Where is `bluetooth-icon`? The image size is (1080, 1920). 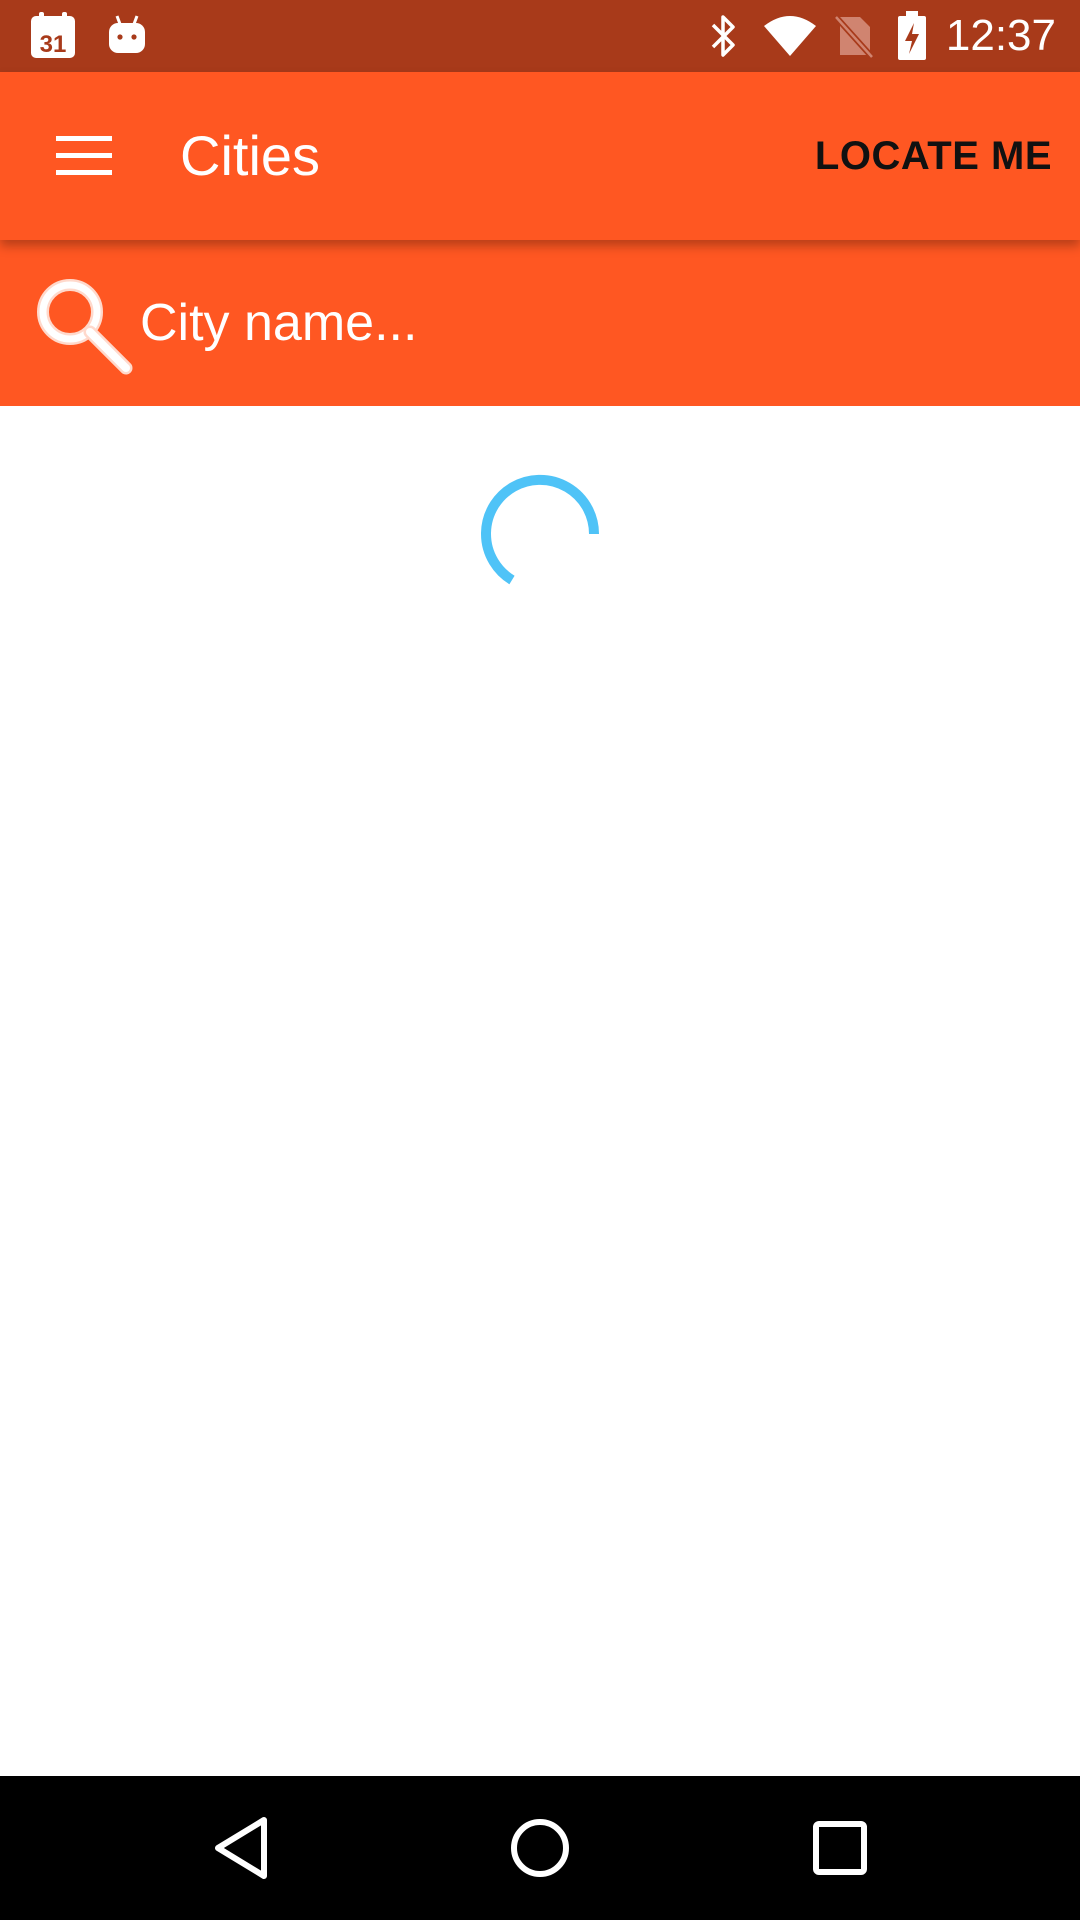 bluetooth-icon is located at coordinates (724, 36).